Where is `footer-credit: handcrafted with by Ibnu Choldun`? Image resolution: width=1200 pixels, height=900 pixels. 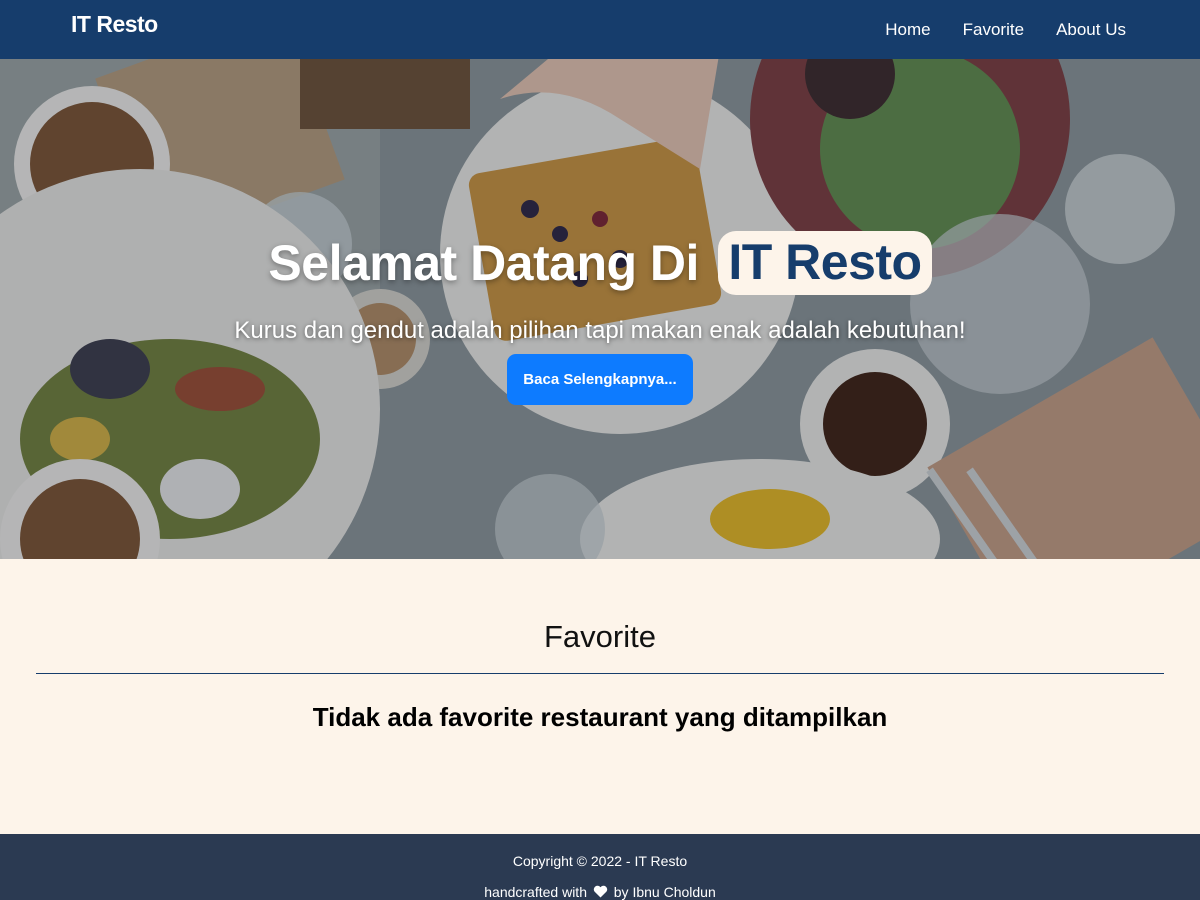
footer-credit: handcrafted with by Ibnu Choldun is located at coordinates (600, 892).